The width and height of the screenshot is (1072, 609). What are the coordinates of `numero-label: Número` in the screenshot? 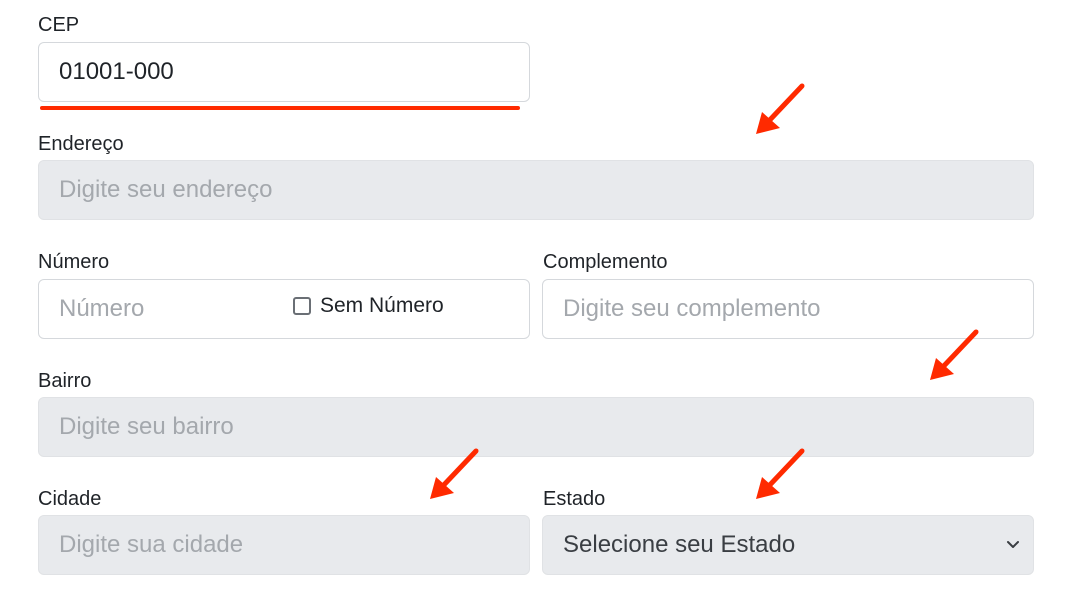 It's located at (74, 262).